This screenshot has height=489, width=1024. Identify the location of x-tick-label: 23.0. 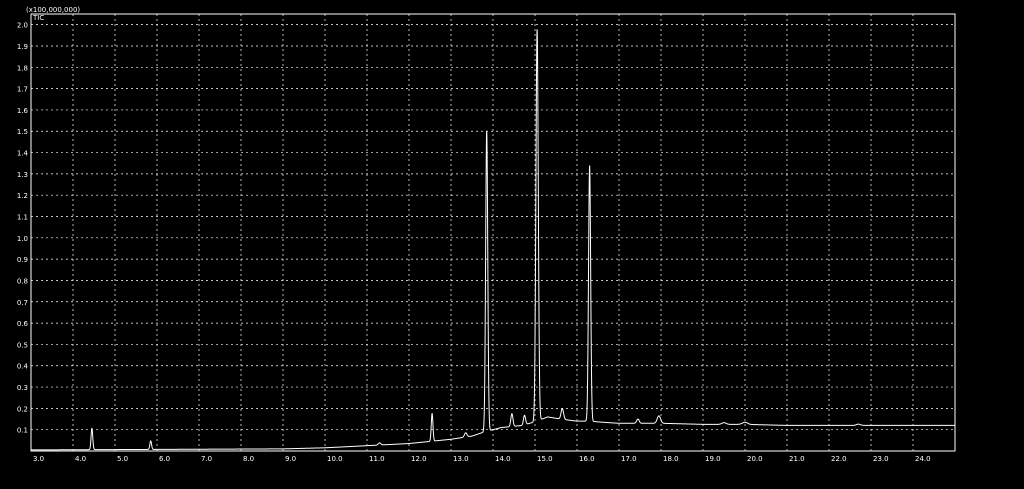
(881, 459).